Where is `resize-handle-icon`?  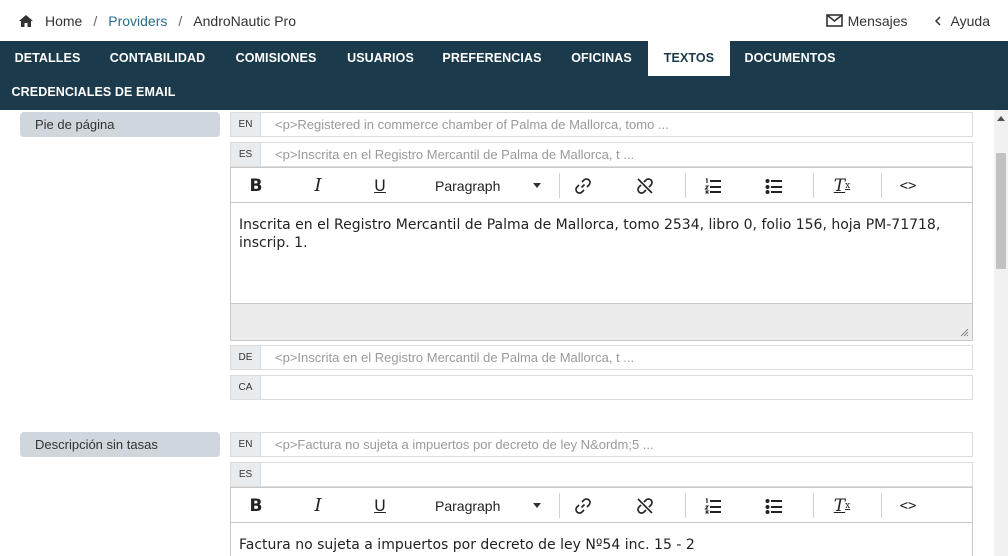 resize-handle-icon is located at coordinates (964, 332).